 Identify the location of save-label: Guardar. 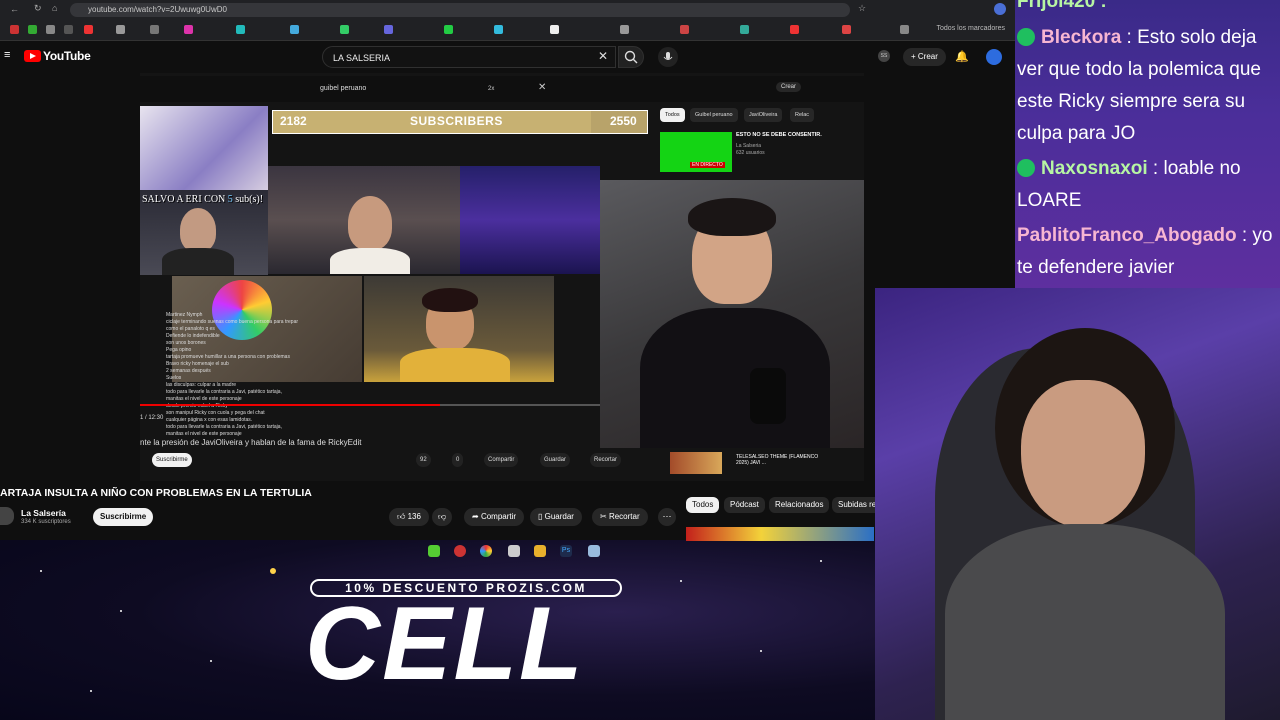
(559, 516).